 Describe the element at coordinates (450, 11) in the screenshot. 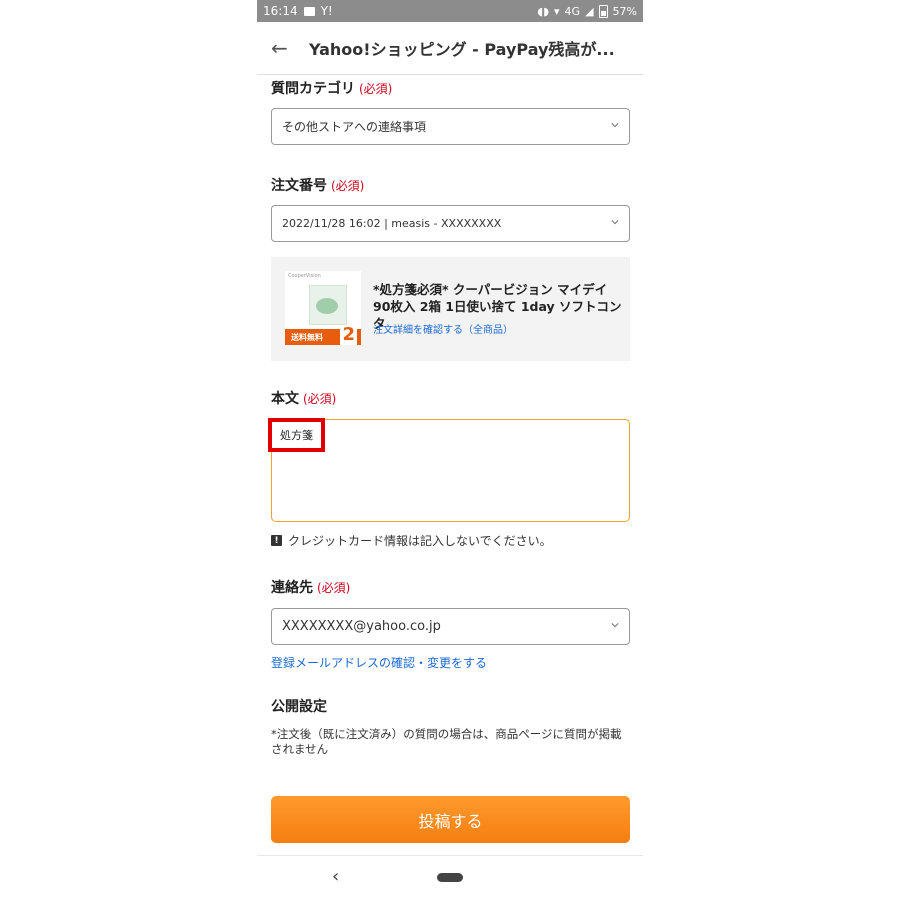

I see `status-bar: 16:14 Y! ◖◗ ▾ 4G ◢ 57%` at that location.